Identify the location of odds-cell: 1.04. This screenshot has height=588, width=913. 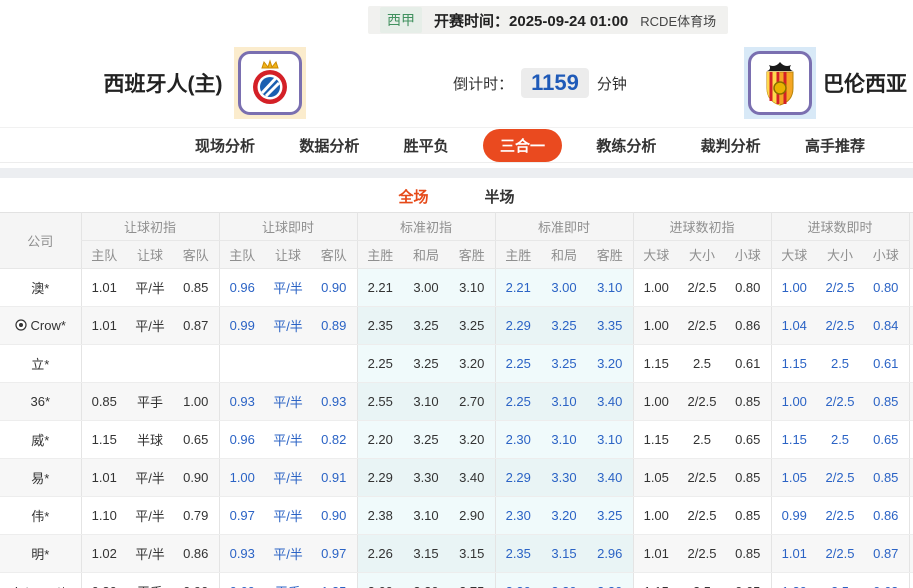
(794, 325).